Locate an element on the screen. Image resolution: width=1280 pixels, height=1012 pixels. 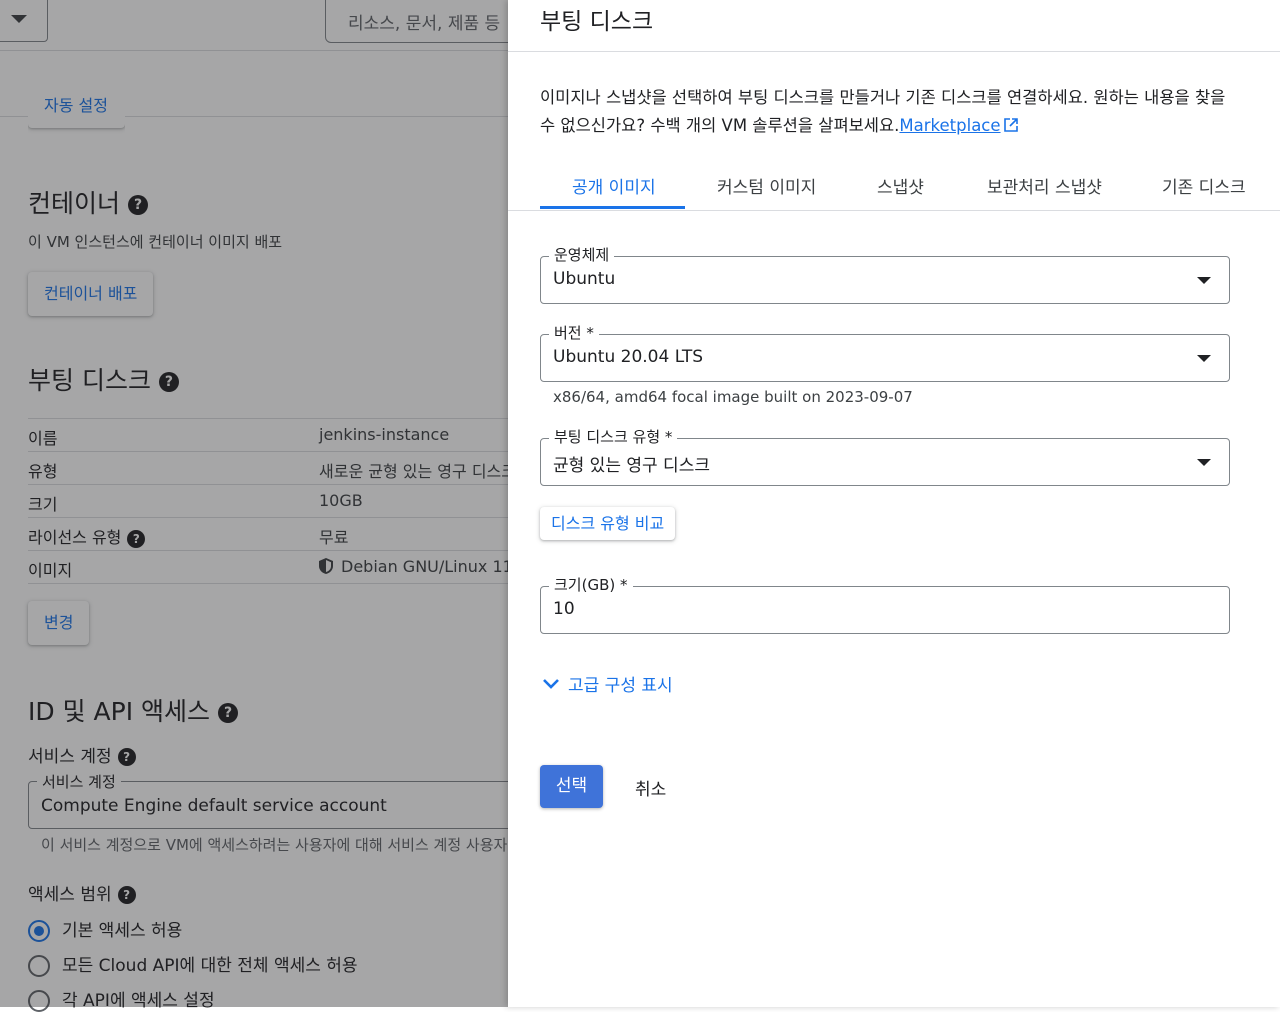
select-button: 선택 is located at coordinates (571, 786).